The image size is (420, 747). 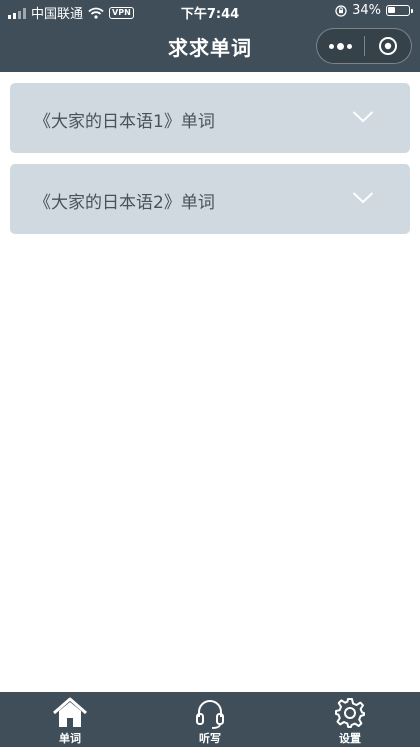 I want to click on word-book-title: 《大家的日本语1》单词, so click(x=124, y=122).